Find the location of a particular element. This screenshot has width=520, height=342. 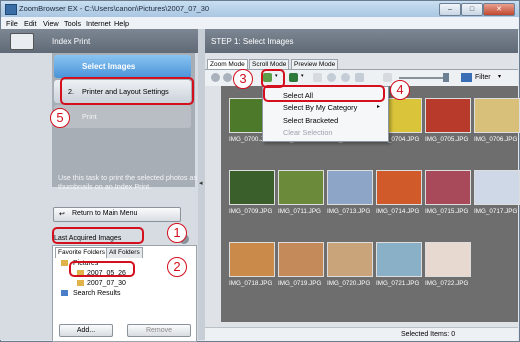

thumbnail-item: IMG_0705.JPG is located at coordinates (448, 120).